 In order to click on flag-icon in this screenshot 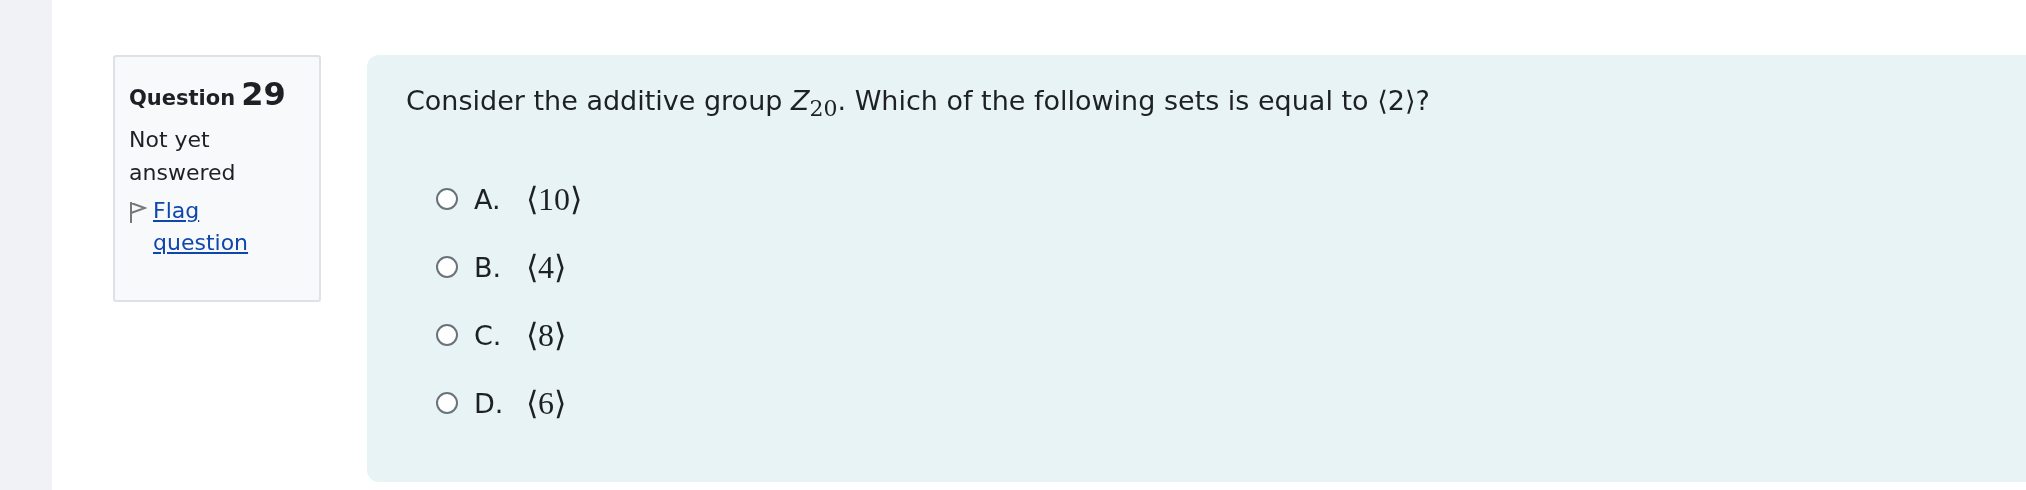, I will do `click(138, 212)`.